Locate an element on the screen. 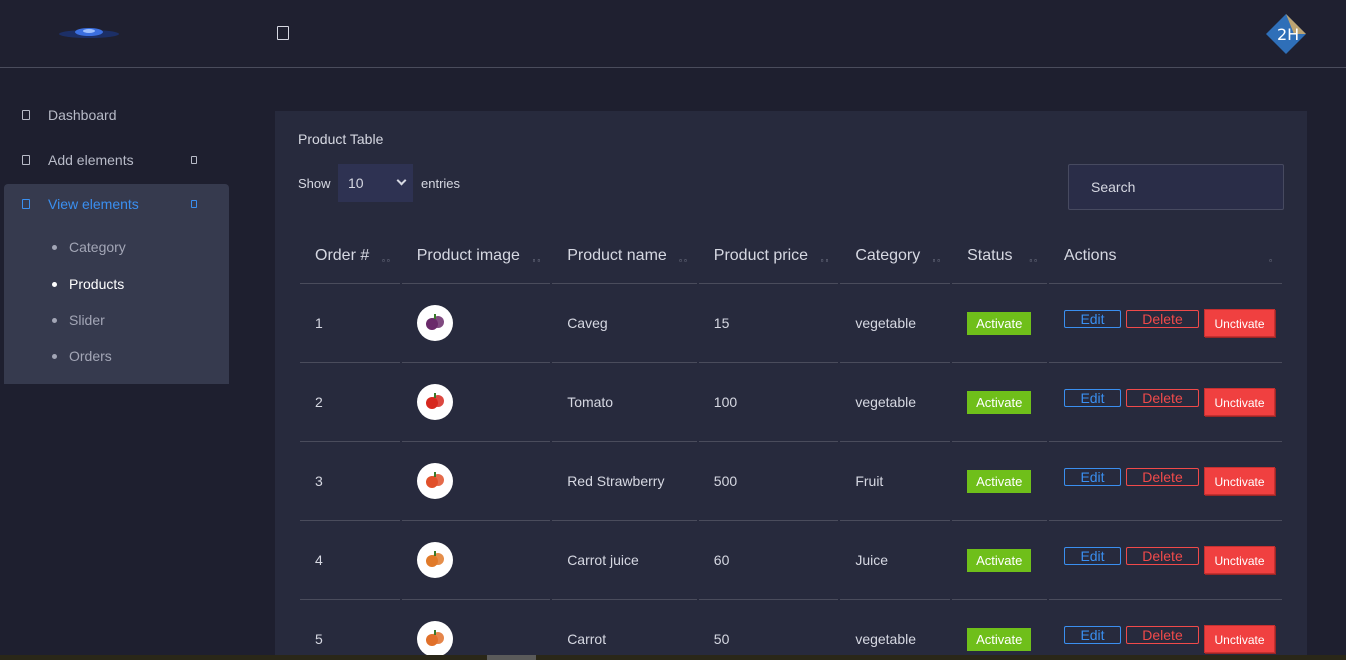 This screenshot has height=660, width=1346. search-input: Search is located at coordinates (1176, 187).